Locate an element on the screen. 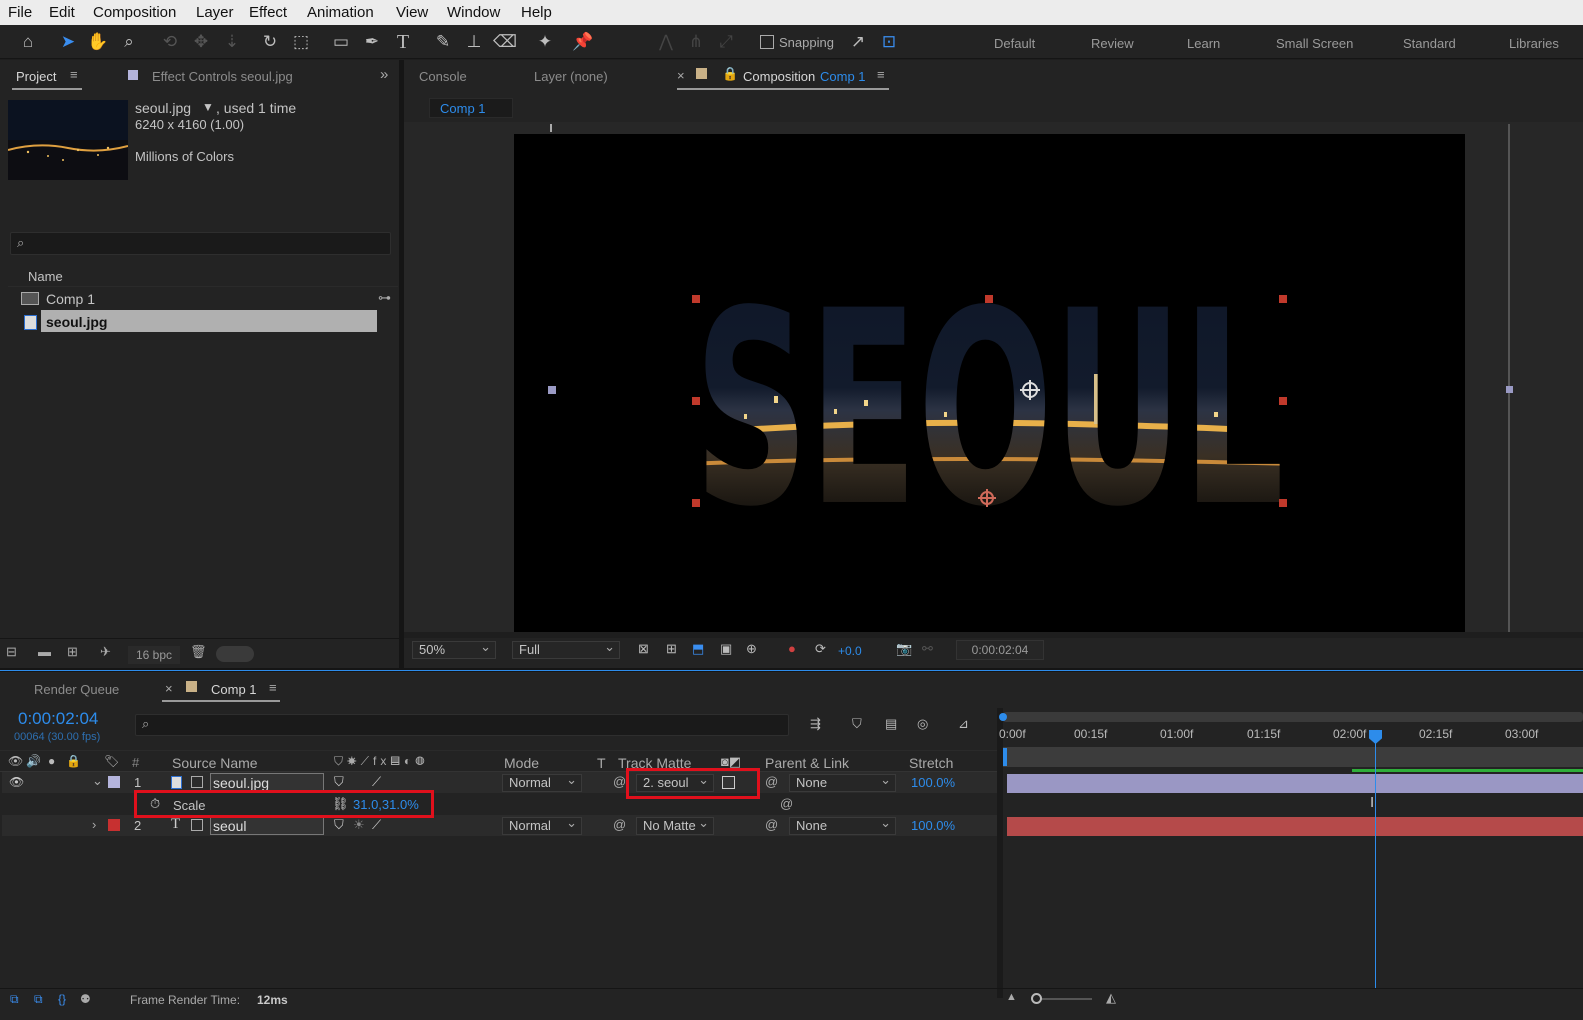 The width and height of the screenshot is (1583, 1020). close-tab-icon: × is located at coordinates (681, 75).